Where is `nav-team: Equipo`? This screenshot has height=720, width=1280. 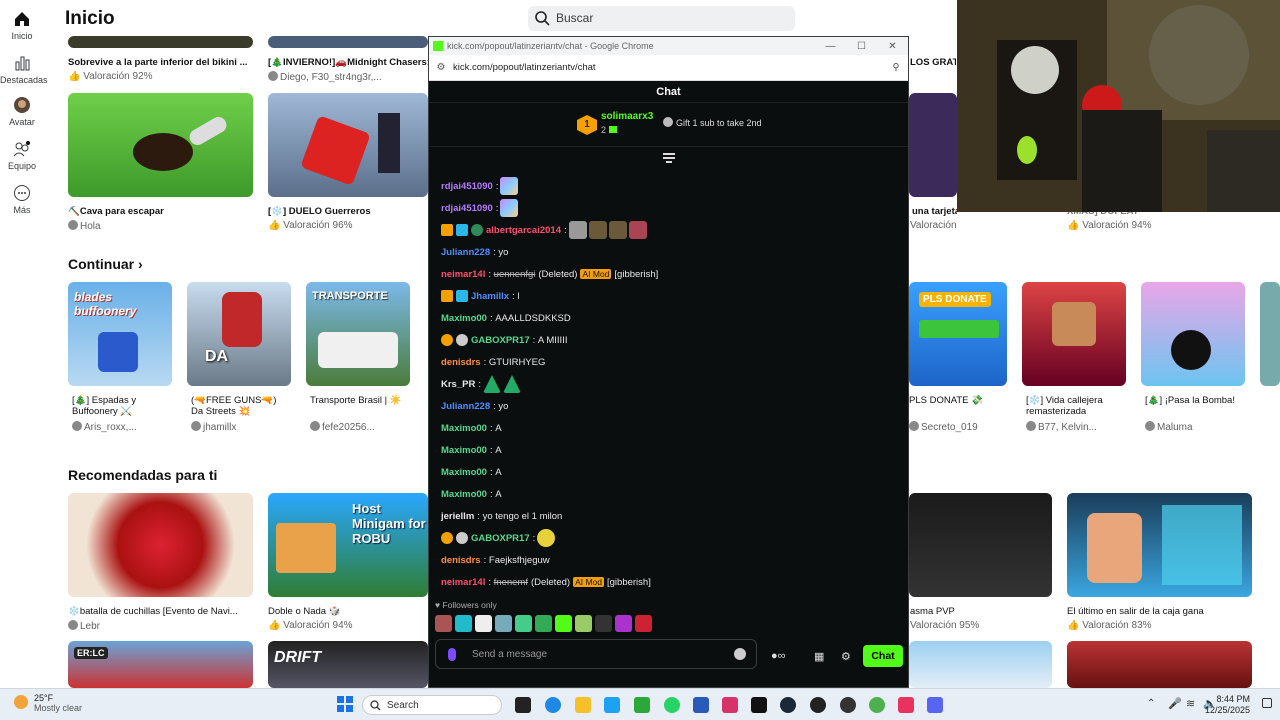
nav-team: Equipo is located at coordinates (22, 155).